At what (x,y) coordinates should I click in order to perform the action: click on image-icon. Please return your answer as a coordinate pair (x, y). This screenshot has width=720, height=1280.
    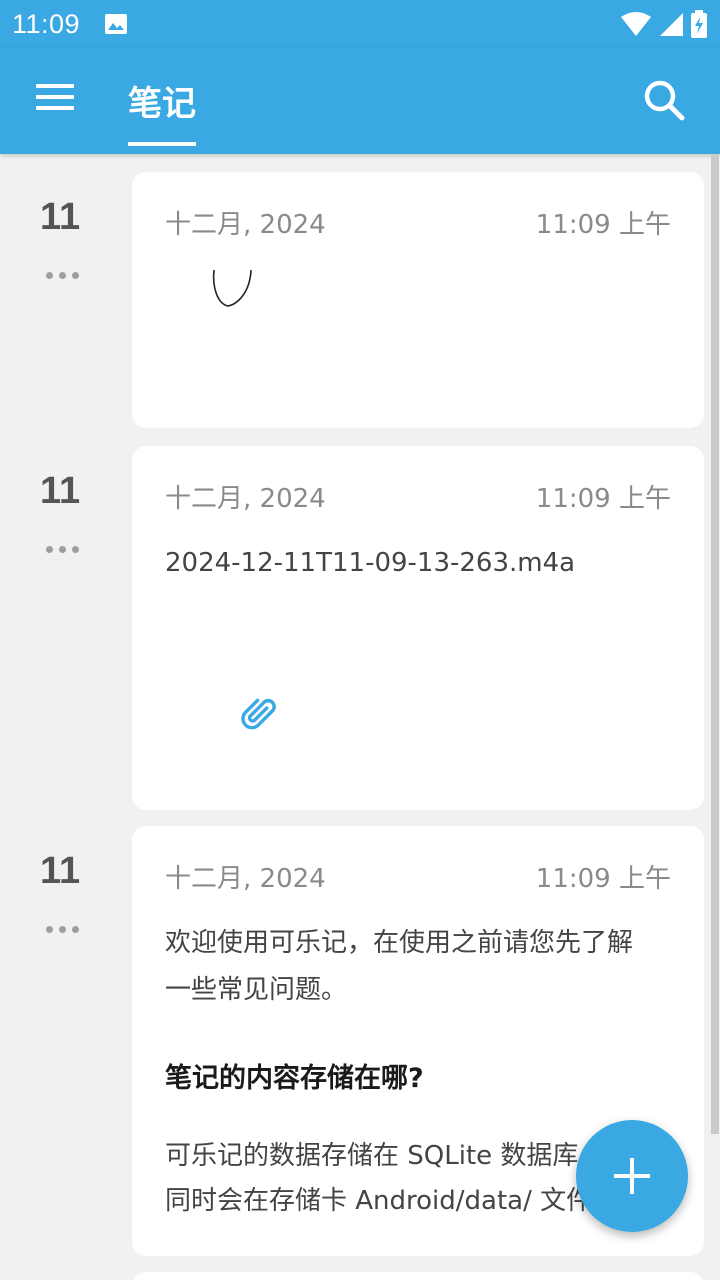
    Looking at the image, I should click on (116, 24).